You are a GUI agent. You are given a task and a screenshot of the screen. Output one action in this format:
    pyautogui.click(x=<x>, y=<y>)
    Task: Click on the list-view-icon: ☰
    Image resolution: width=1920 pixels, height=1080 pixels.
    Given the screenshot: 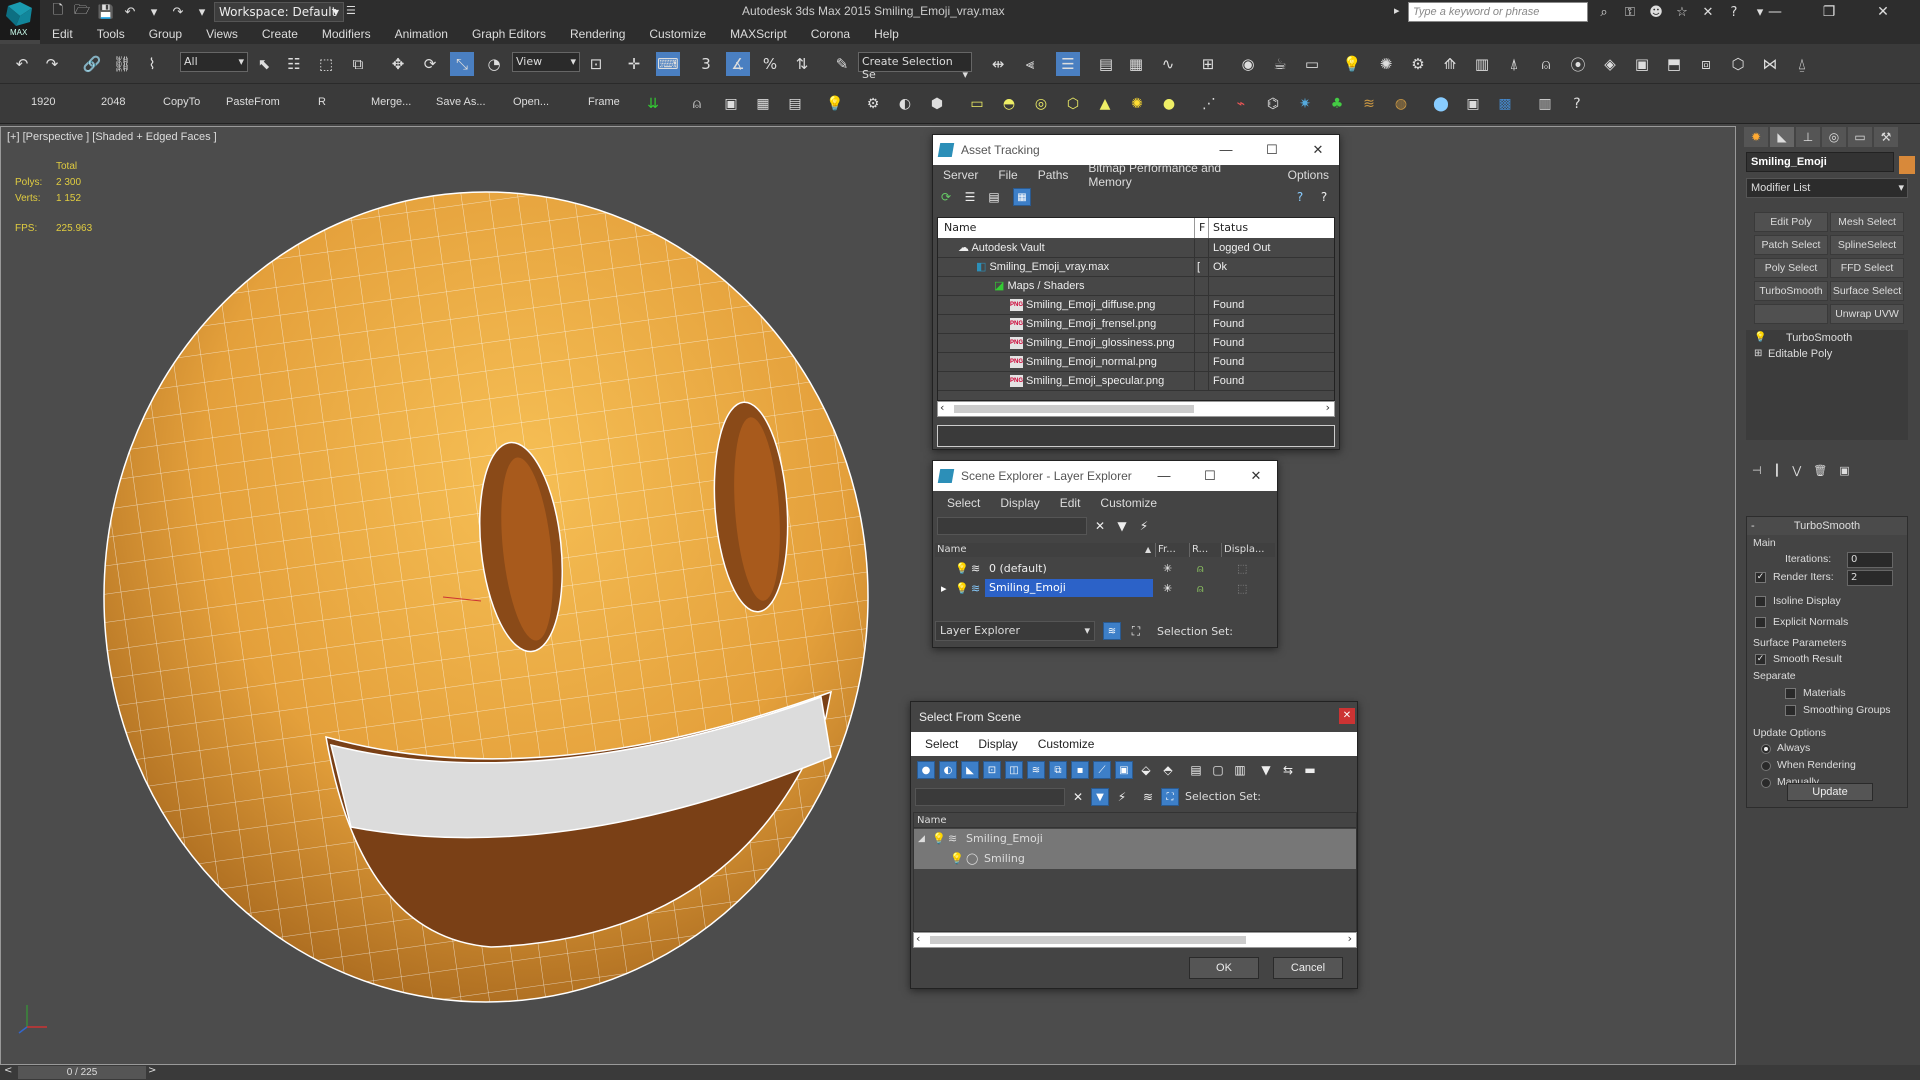 What is the action you would take?
    pyautogui.click(x=970, y=197)
    